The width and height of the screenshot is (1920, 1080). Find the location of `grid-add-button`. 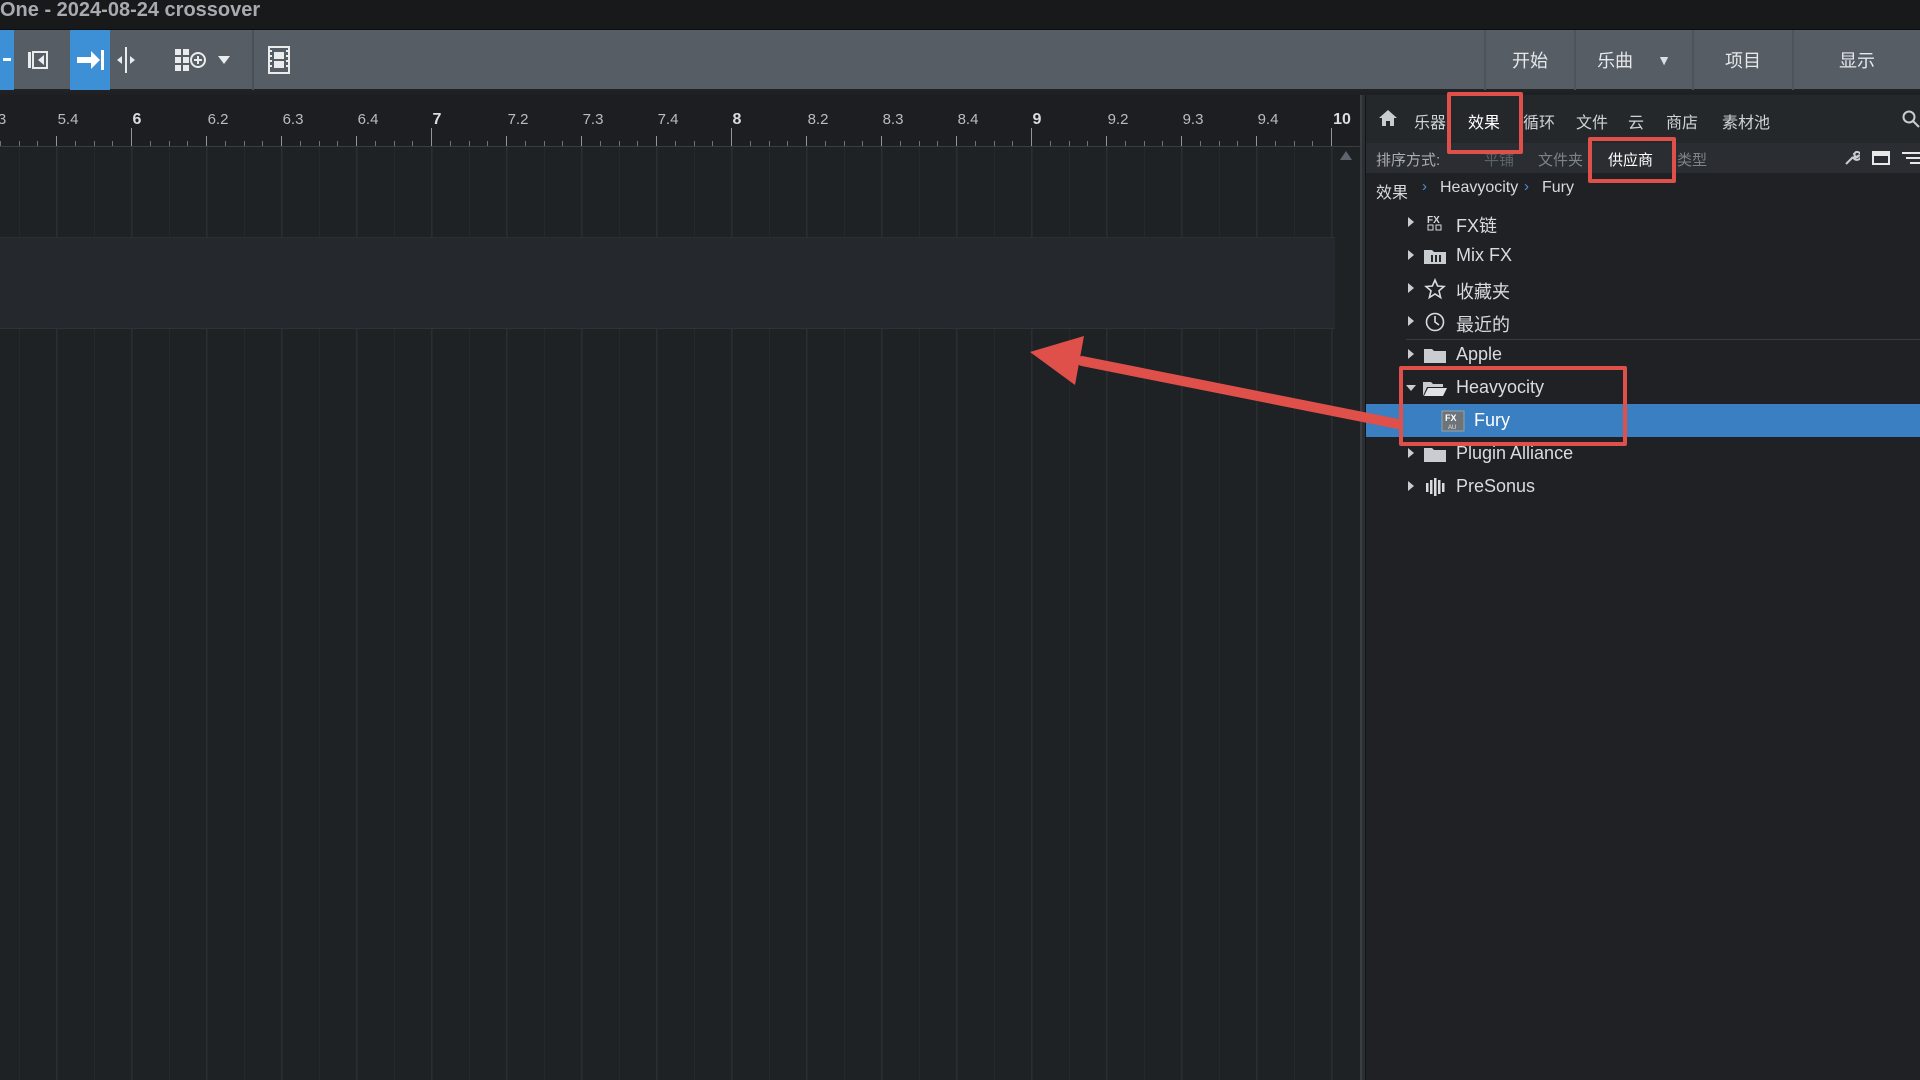

grid-add-button is located at coordinates (190, 60).